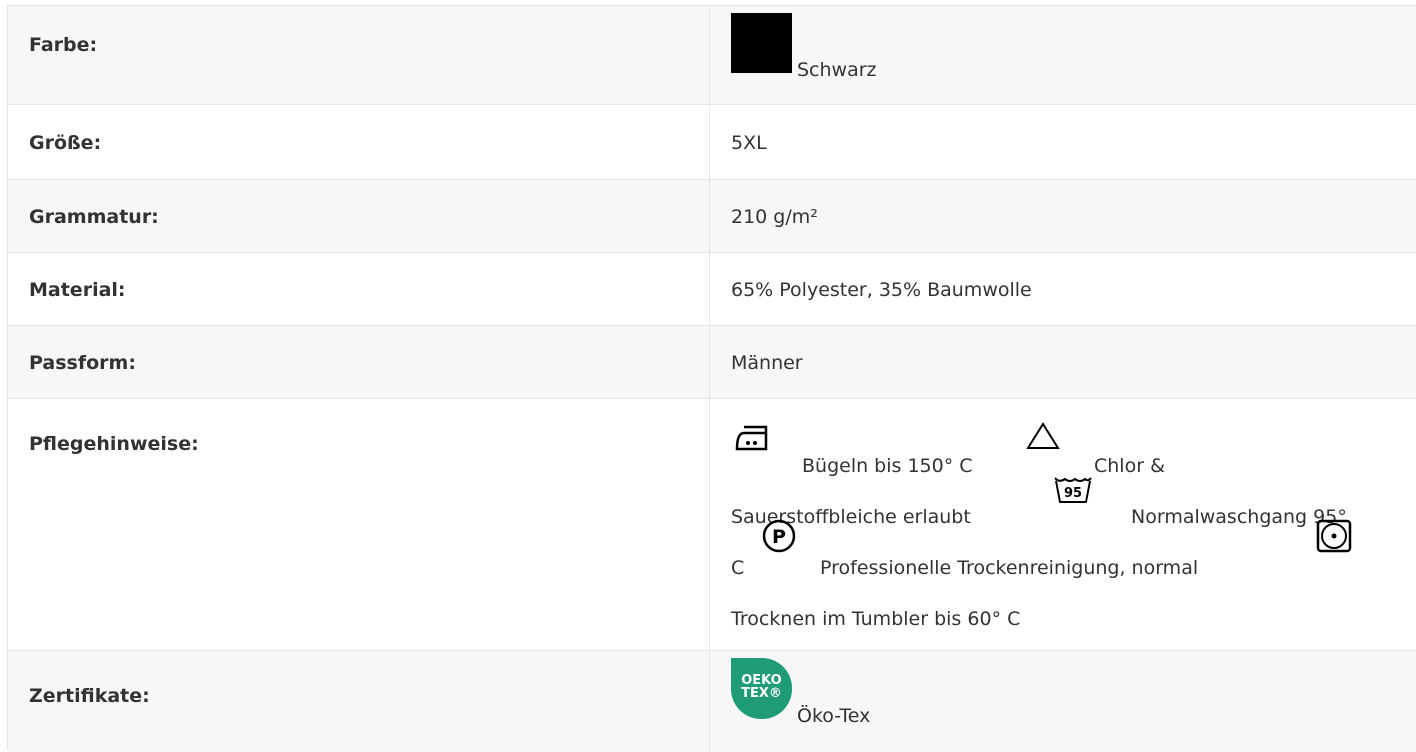  What do you see at coordinates (881, 290) in the screenshot?
I see `value-material: 65% Polyester, 35% Baumwolle` at bounding box center [881, 290].